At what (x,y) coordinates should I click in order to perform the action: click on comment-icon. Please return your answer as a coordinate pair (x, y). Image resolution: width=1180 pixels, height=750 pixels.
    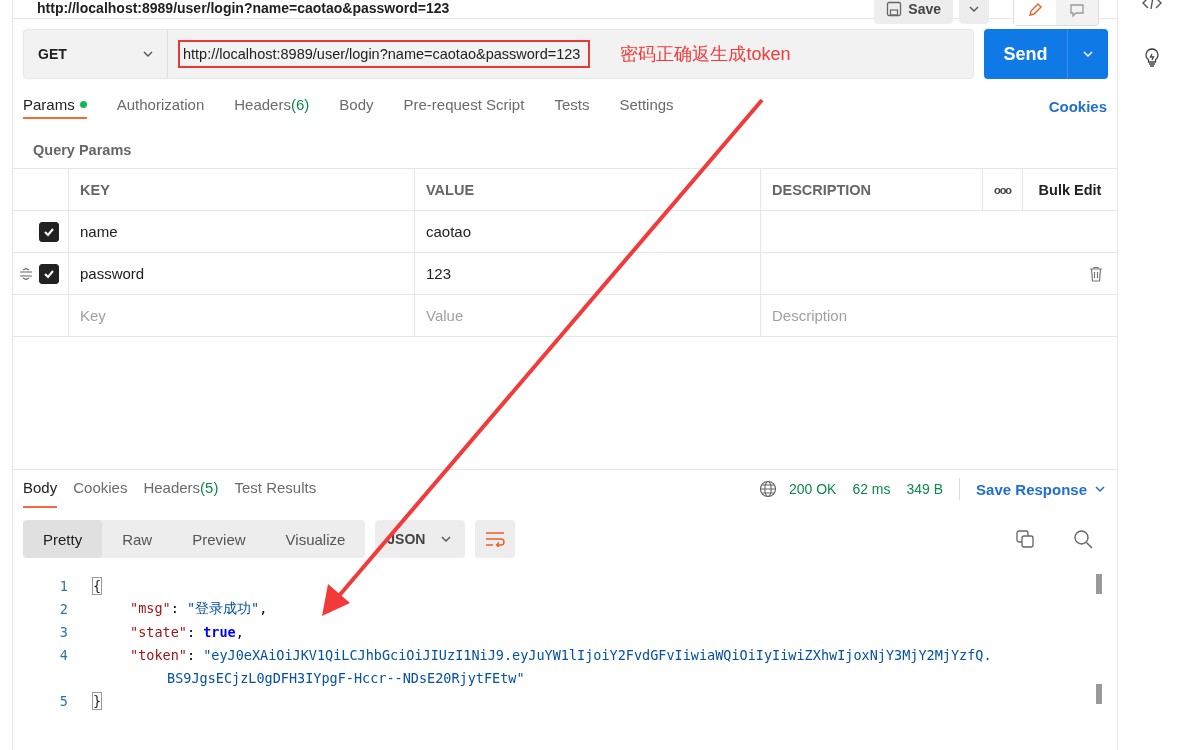
    Looking at the image, I should click on (1077, 10).